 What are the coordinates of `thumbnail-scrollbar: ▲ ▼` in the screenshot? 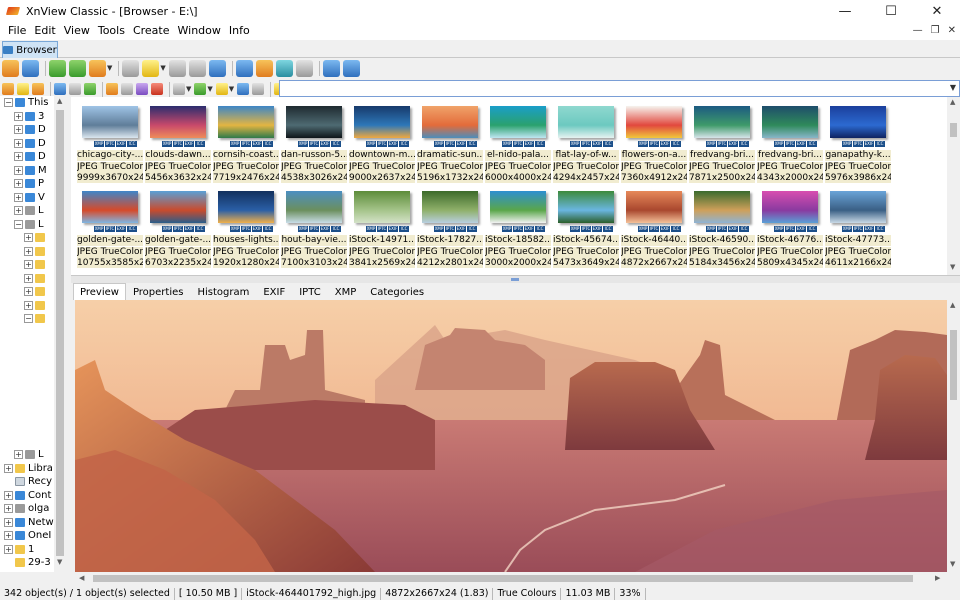 It's located at (953, 186).